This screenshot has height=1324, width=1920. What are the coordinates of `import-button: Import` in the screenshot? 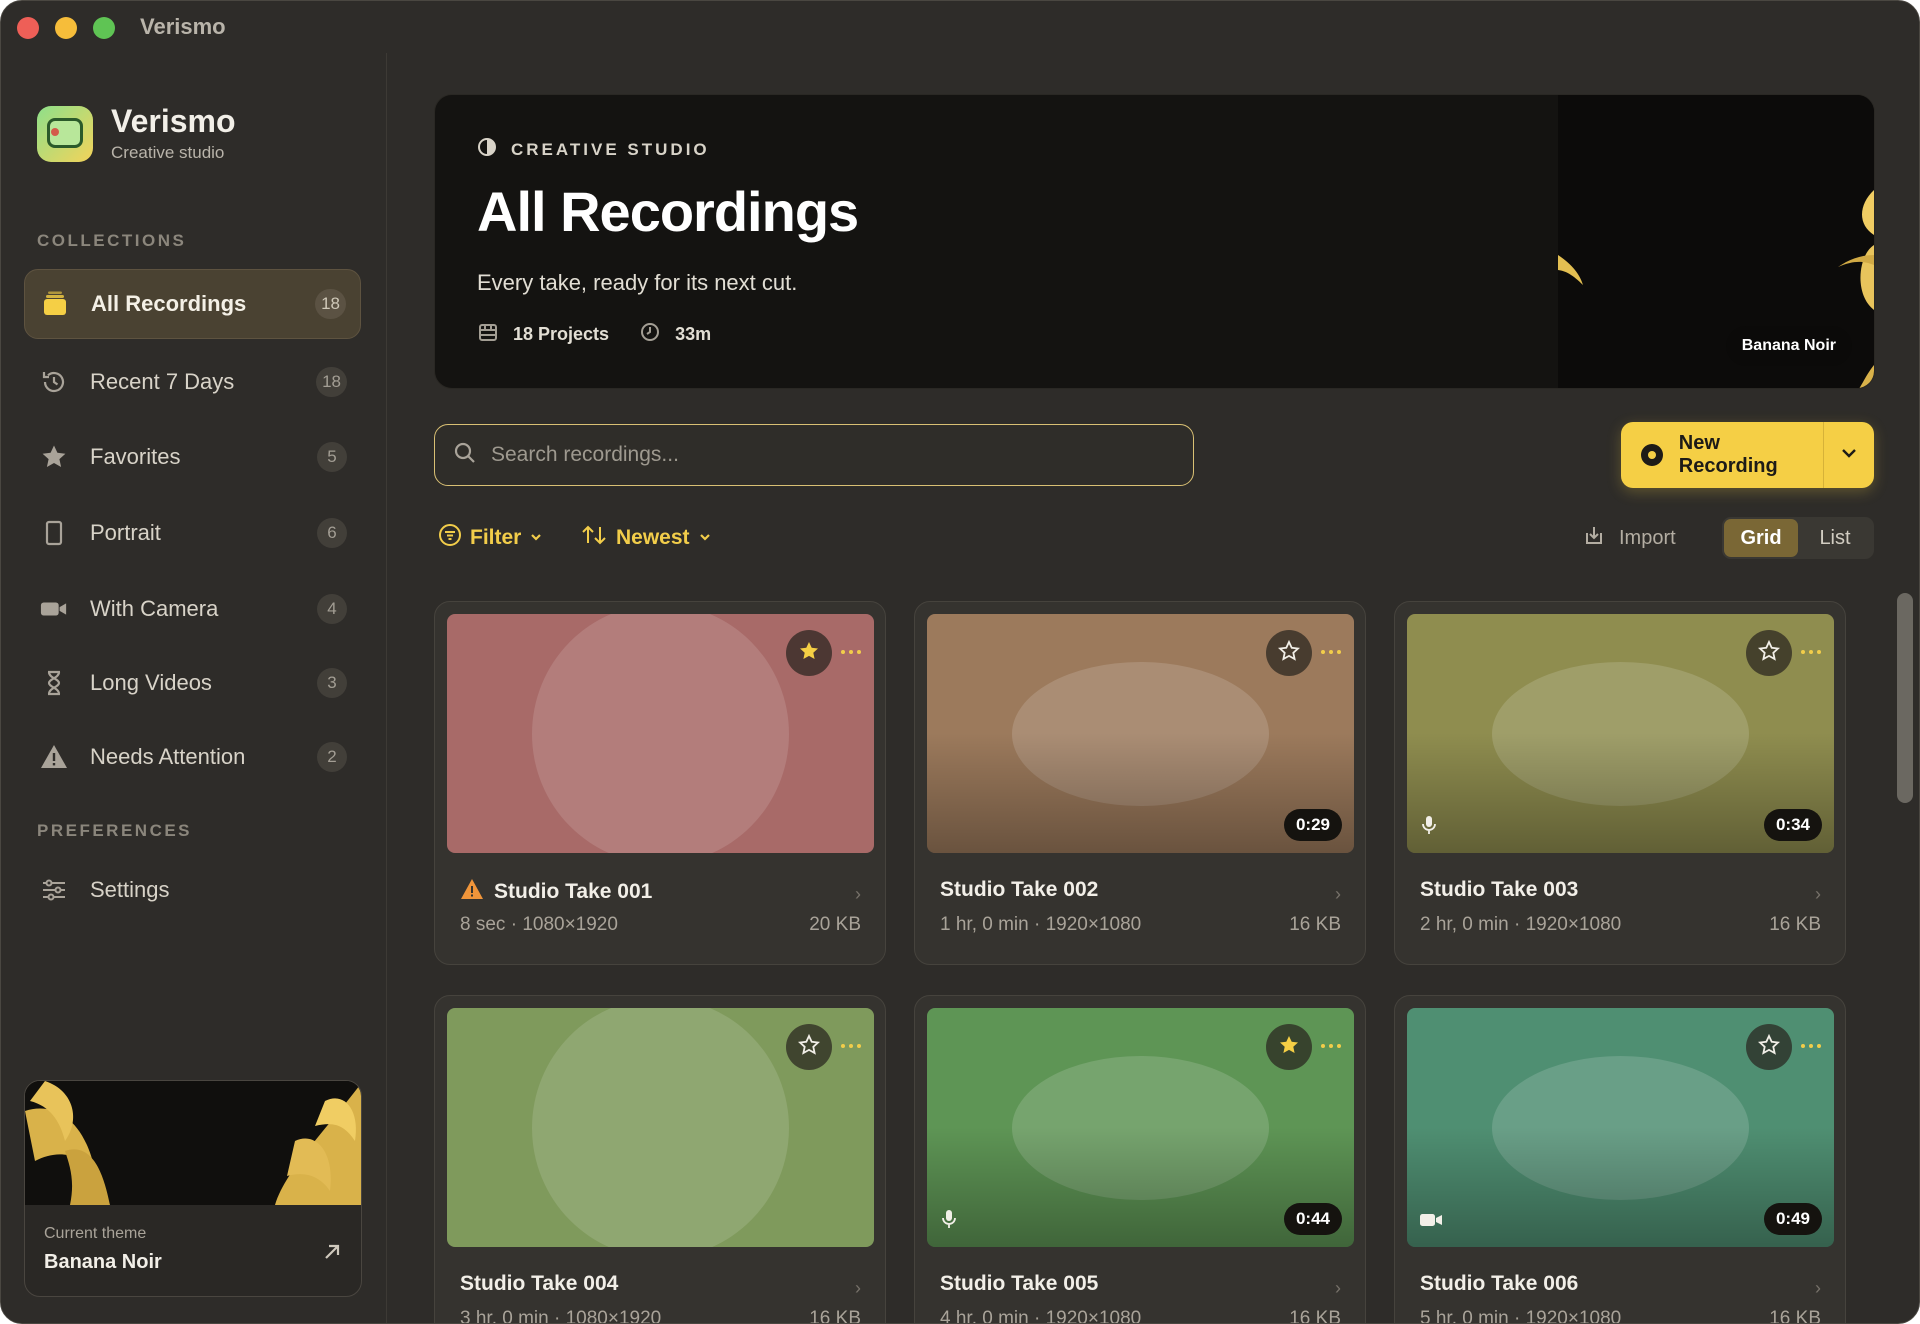 It's located at (1629, 538).